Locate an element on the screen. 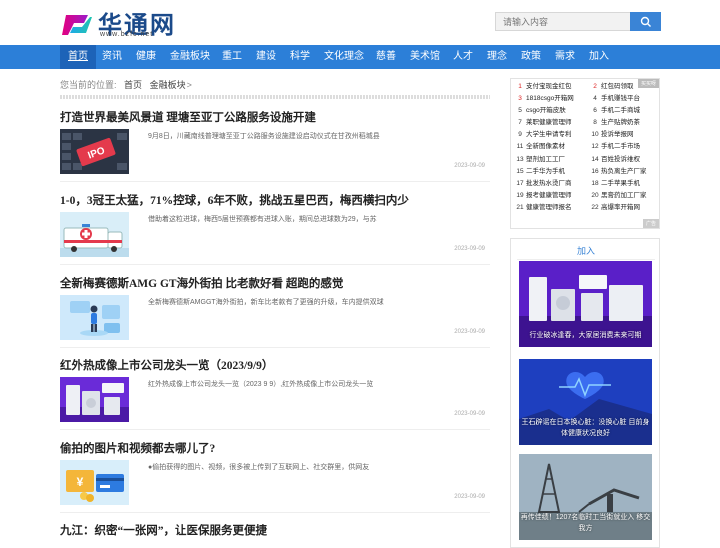 This screenshot has width=720, height=548. nav-item-art-museum: 美术馆 is located at coordinates (425, 57).